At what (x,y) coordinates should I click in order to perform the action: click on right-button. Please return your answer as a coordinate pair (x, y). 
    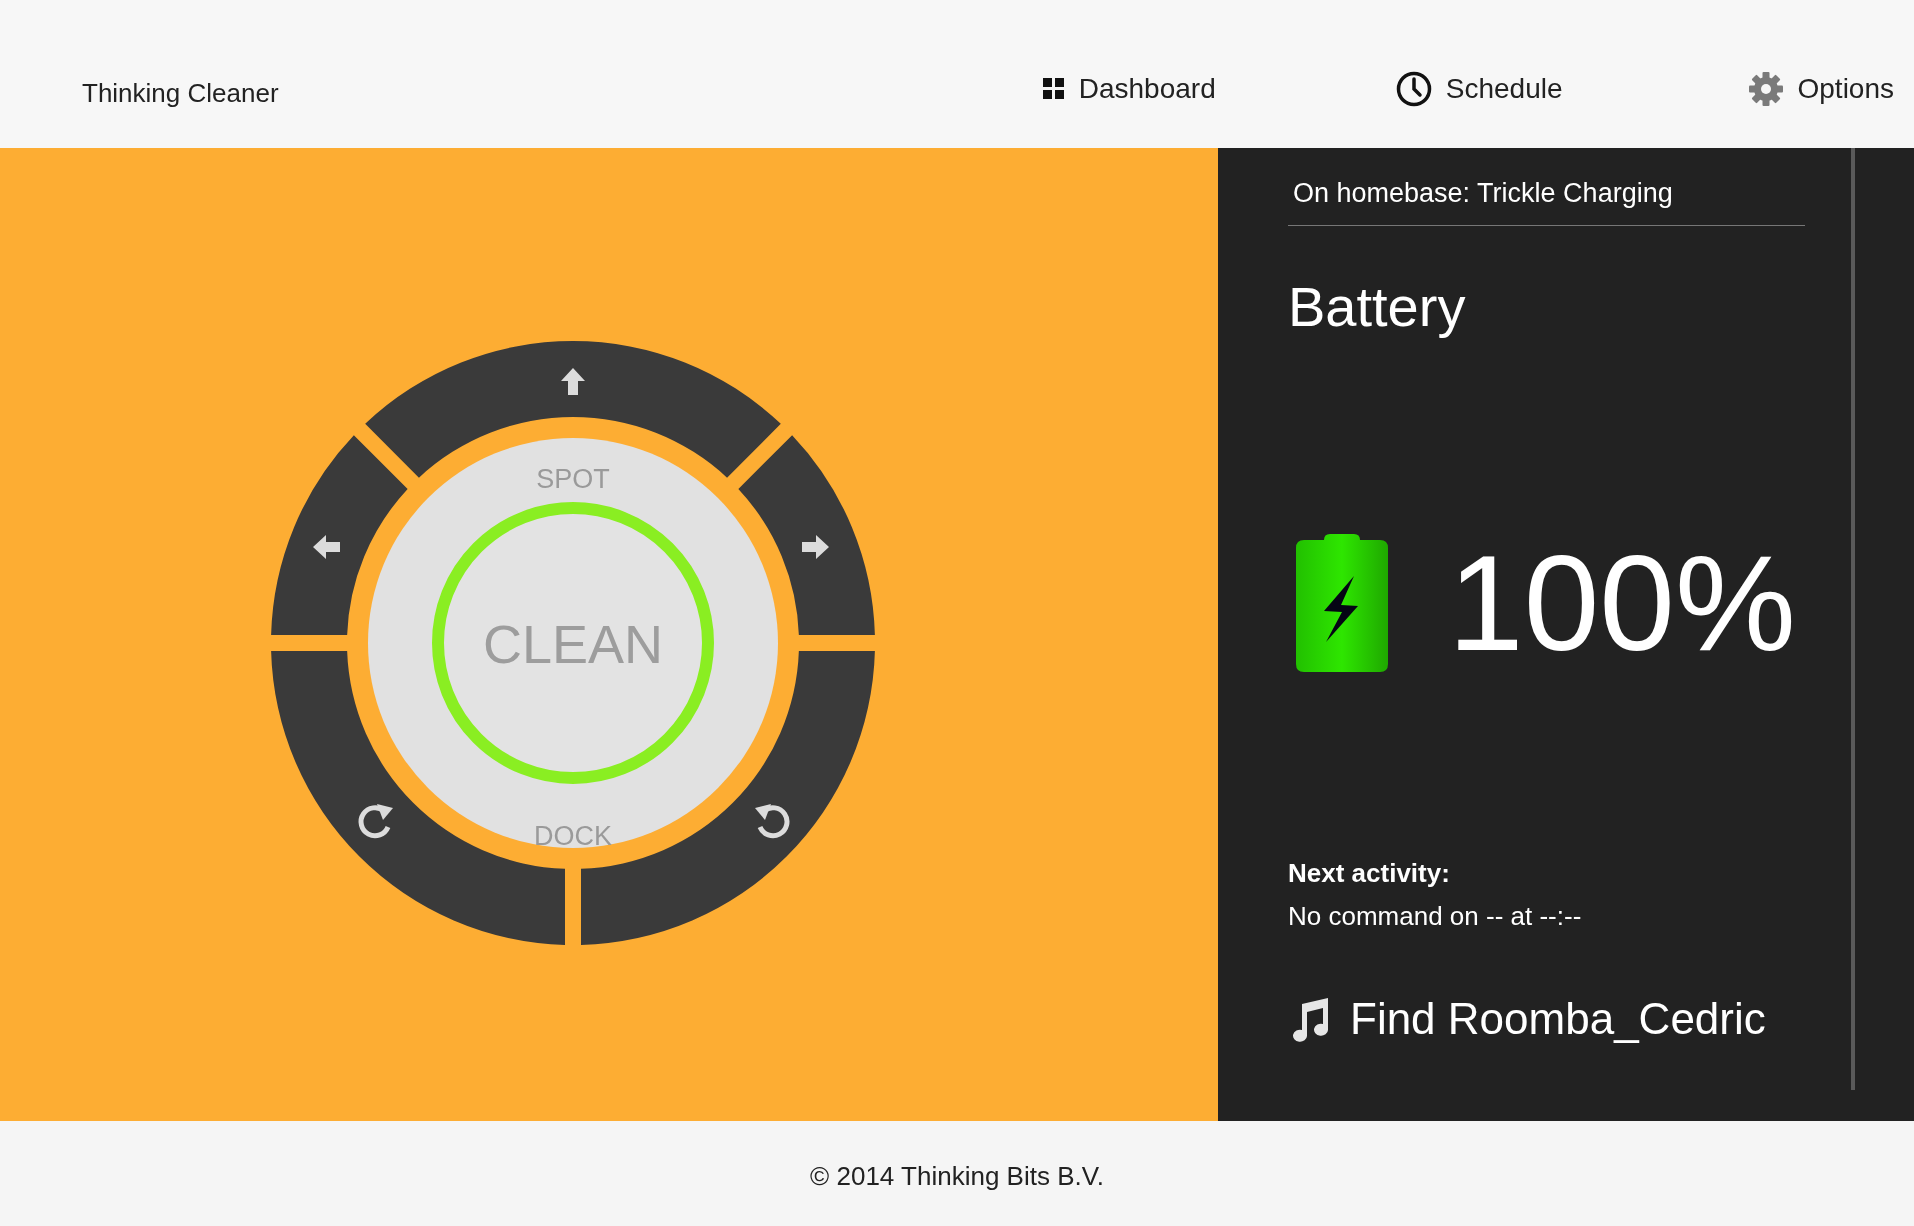
    Looking at the image, I should click on (806, 535).